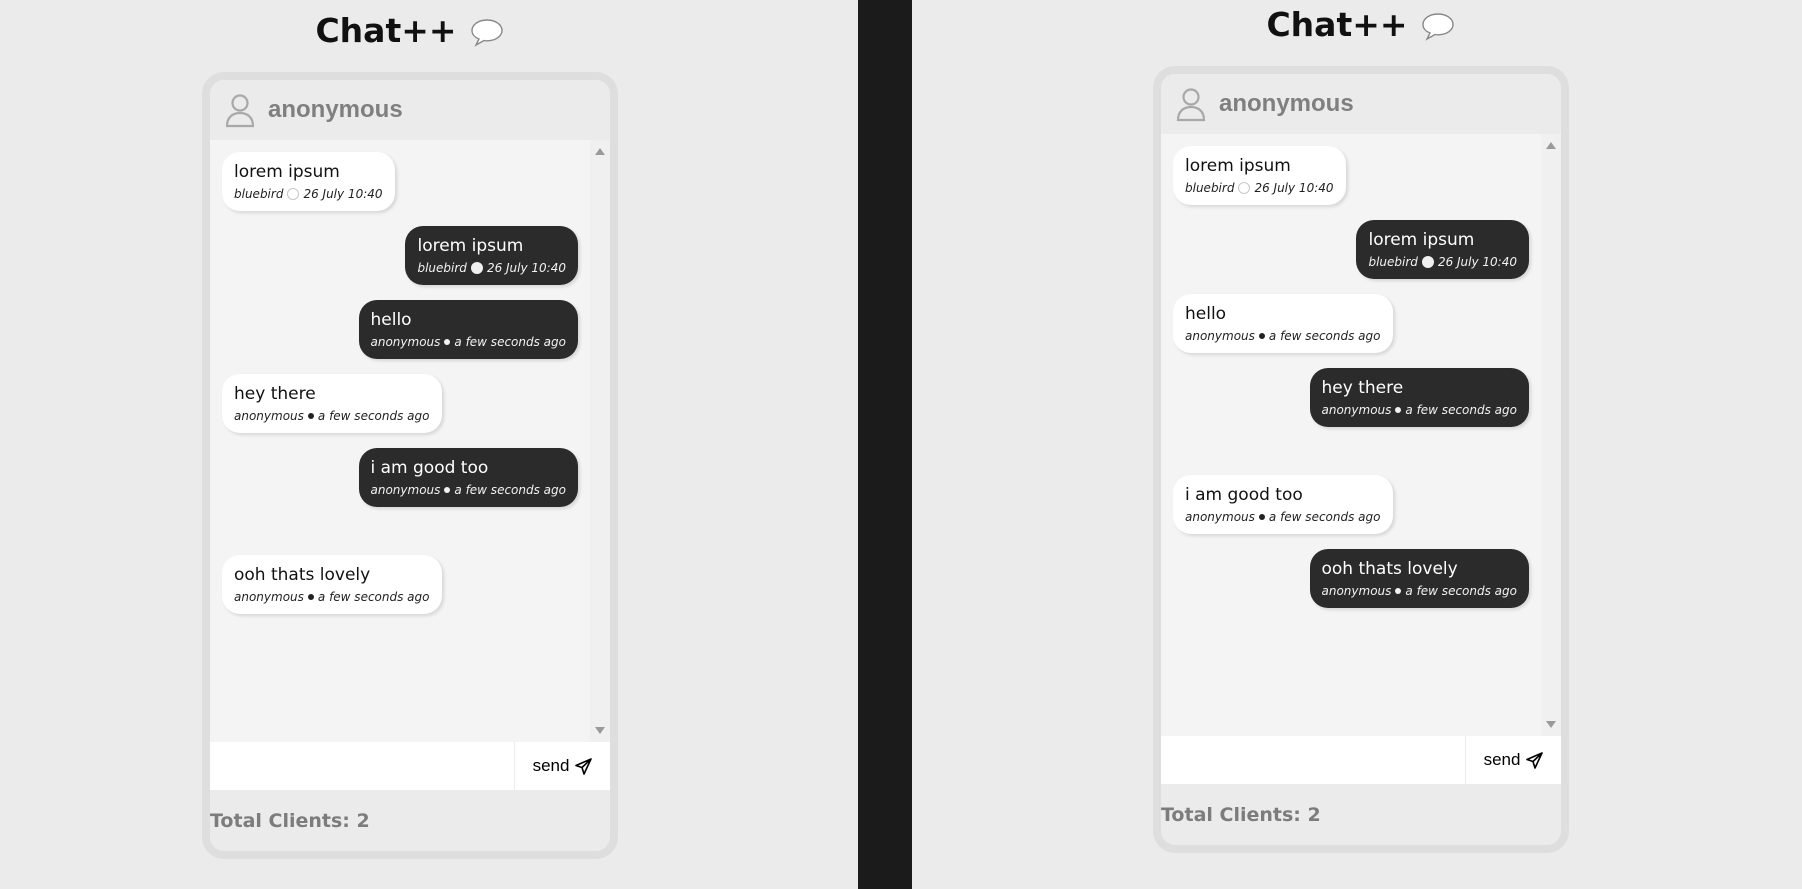  Describe the element at coordinates (885, 444) in the screenshot. I see `window-divider` at that location.